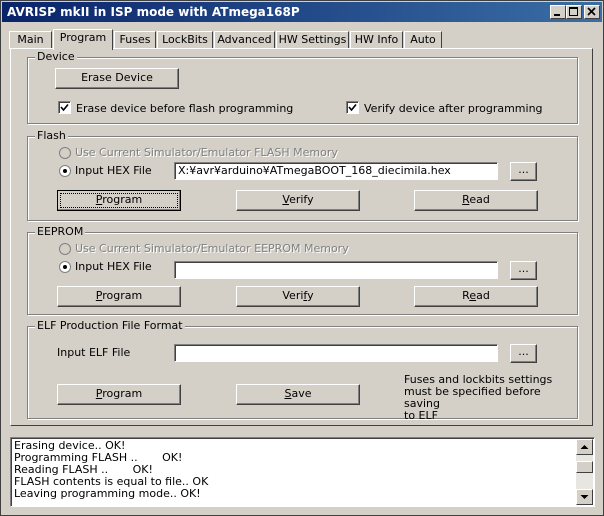  I want to click on erase-before-label: Erase device before flash programming, so click(185, 108).